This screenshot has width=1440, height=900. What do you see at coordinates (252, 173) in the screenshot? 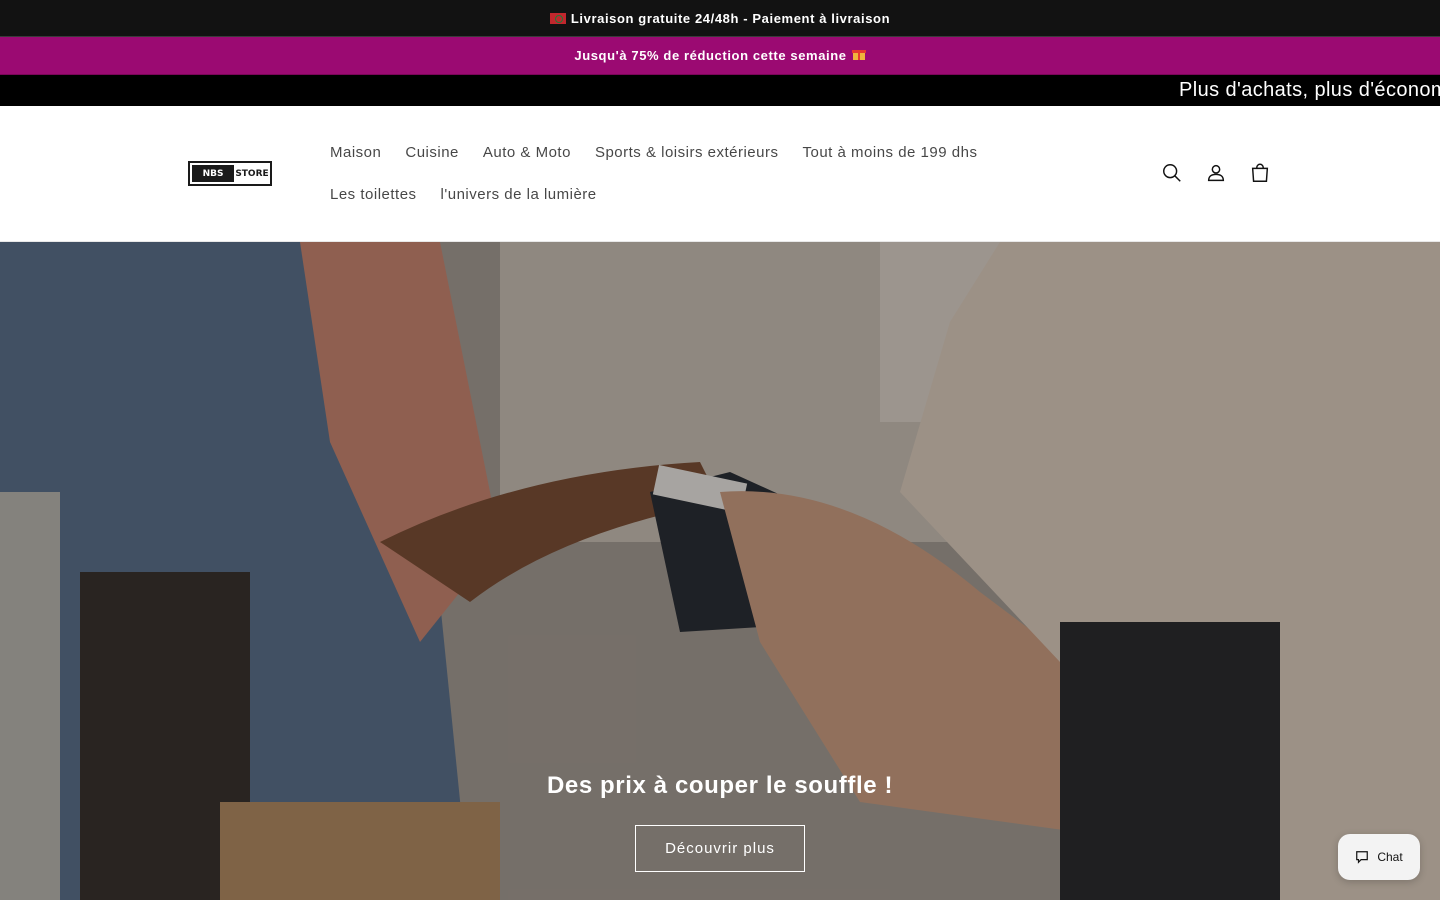
I see `logo-wordmark: STORE` at bounding box center [252, 173].